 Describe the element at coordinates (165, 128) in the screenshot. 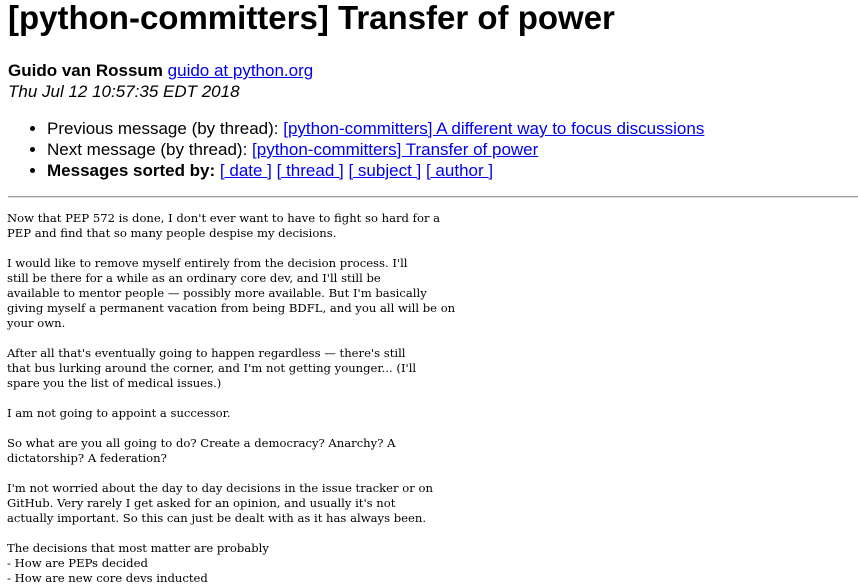

I see `previous-message-label: Previous message (by thread):` at that location.